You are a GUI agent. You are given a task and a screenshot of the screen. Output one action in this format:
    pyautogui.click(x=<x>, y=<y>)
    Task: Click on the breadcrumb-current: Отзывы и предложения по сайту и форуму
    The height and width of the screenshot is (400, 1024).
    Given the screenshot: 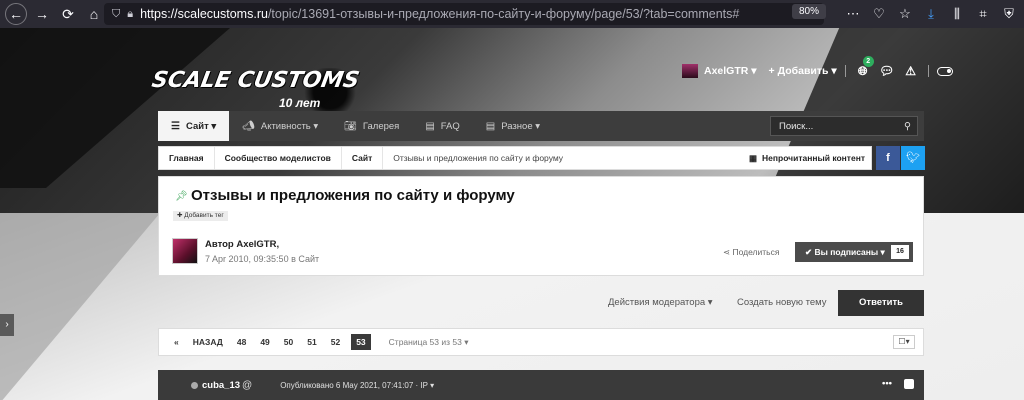 What is the action you would take?
    pyautogui.click(x=478, y=158)
    